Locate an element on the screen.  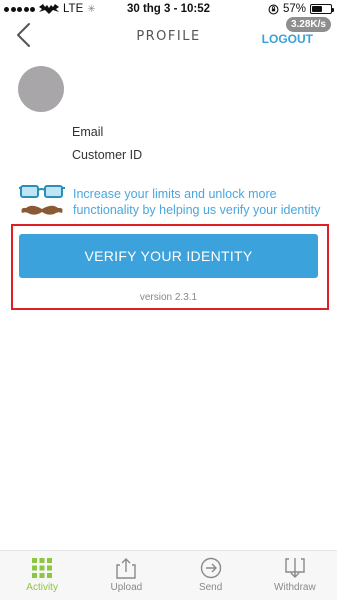
glasses-mustache-icon is located at coordinates (42, 200).